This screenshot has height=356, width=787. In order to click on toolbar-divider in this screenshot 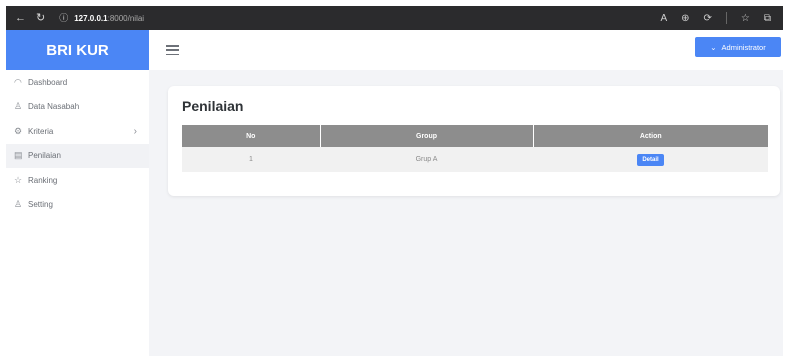, I will do `click(726, 18)`.